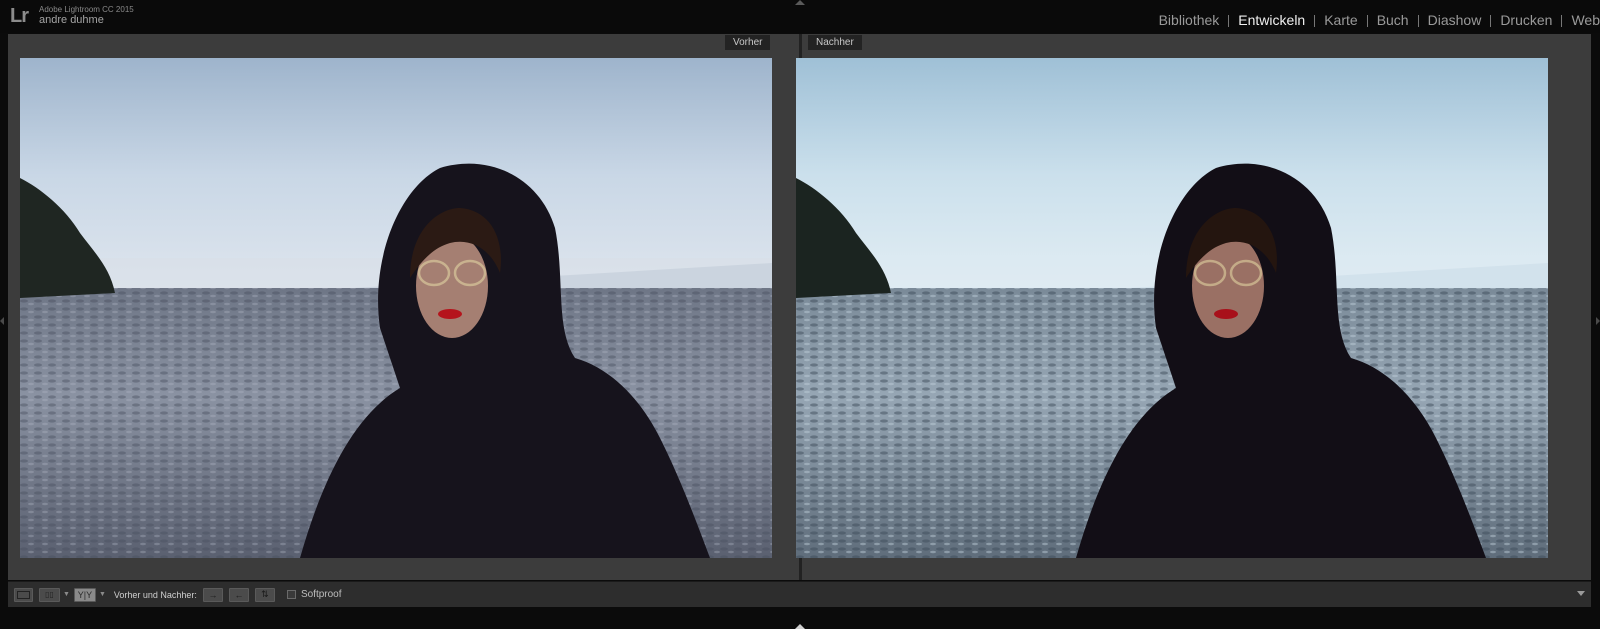 The image size is (1600, 629). I want to click on module-bibliothek: Bibliothek, so click(1189, 20).